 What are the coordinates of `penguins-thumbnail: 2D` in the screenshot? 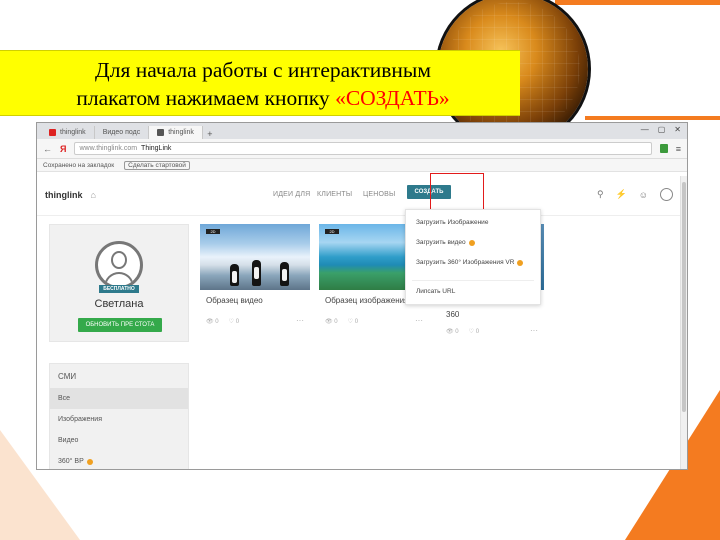 It's located at (255, 257).